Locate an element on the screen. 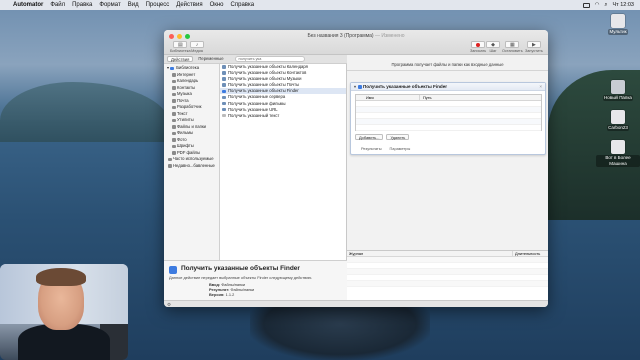 The width and height of the screenshot is (640, 360). menu-actions: Действия is located at coordinates (189, 5).